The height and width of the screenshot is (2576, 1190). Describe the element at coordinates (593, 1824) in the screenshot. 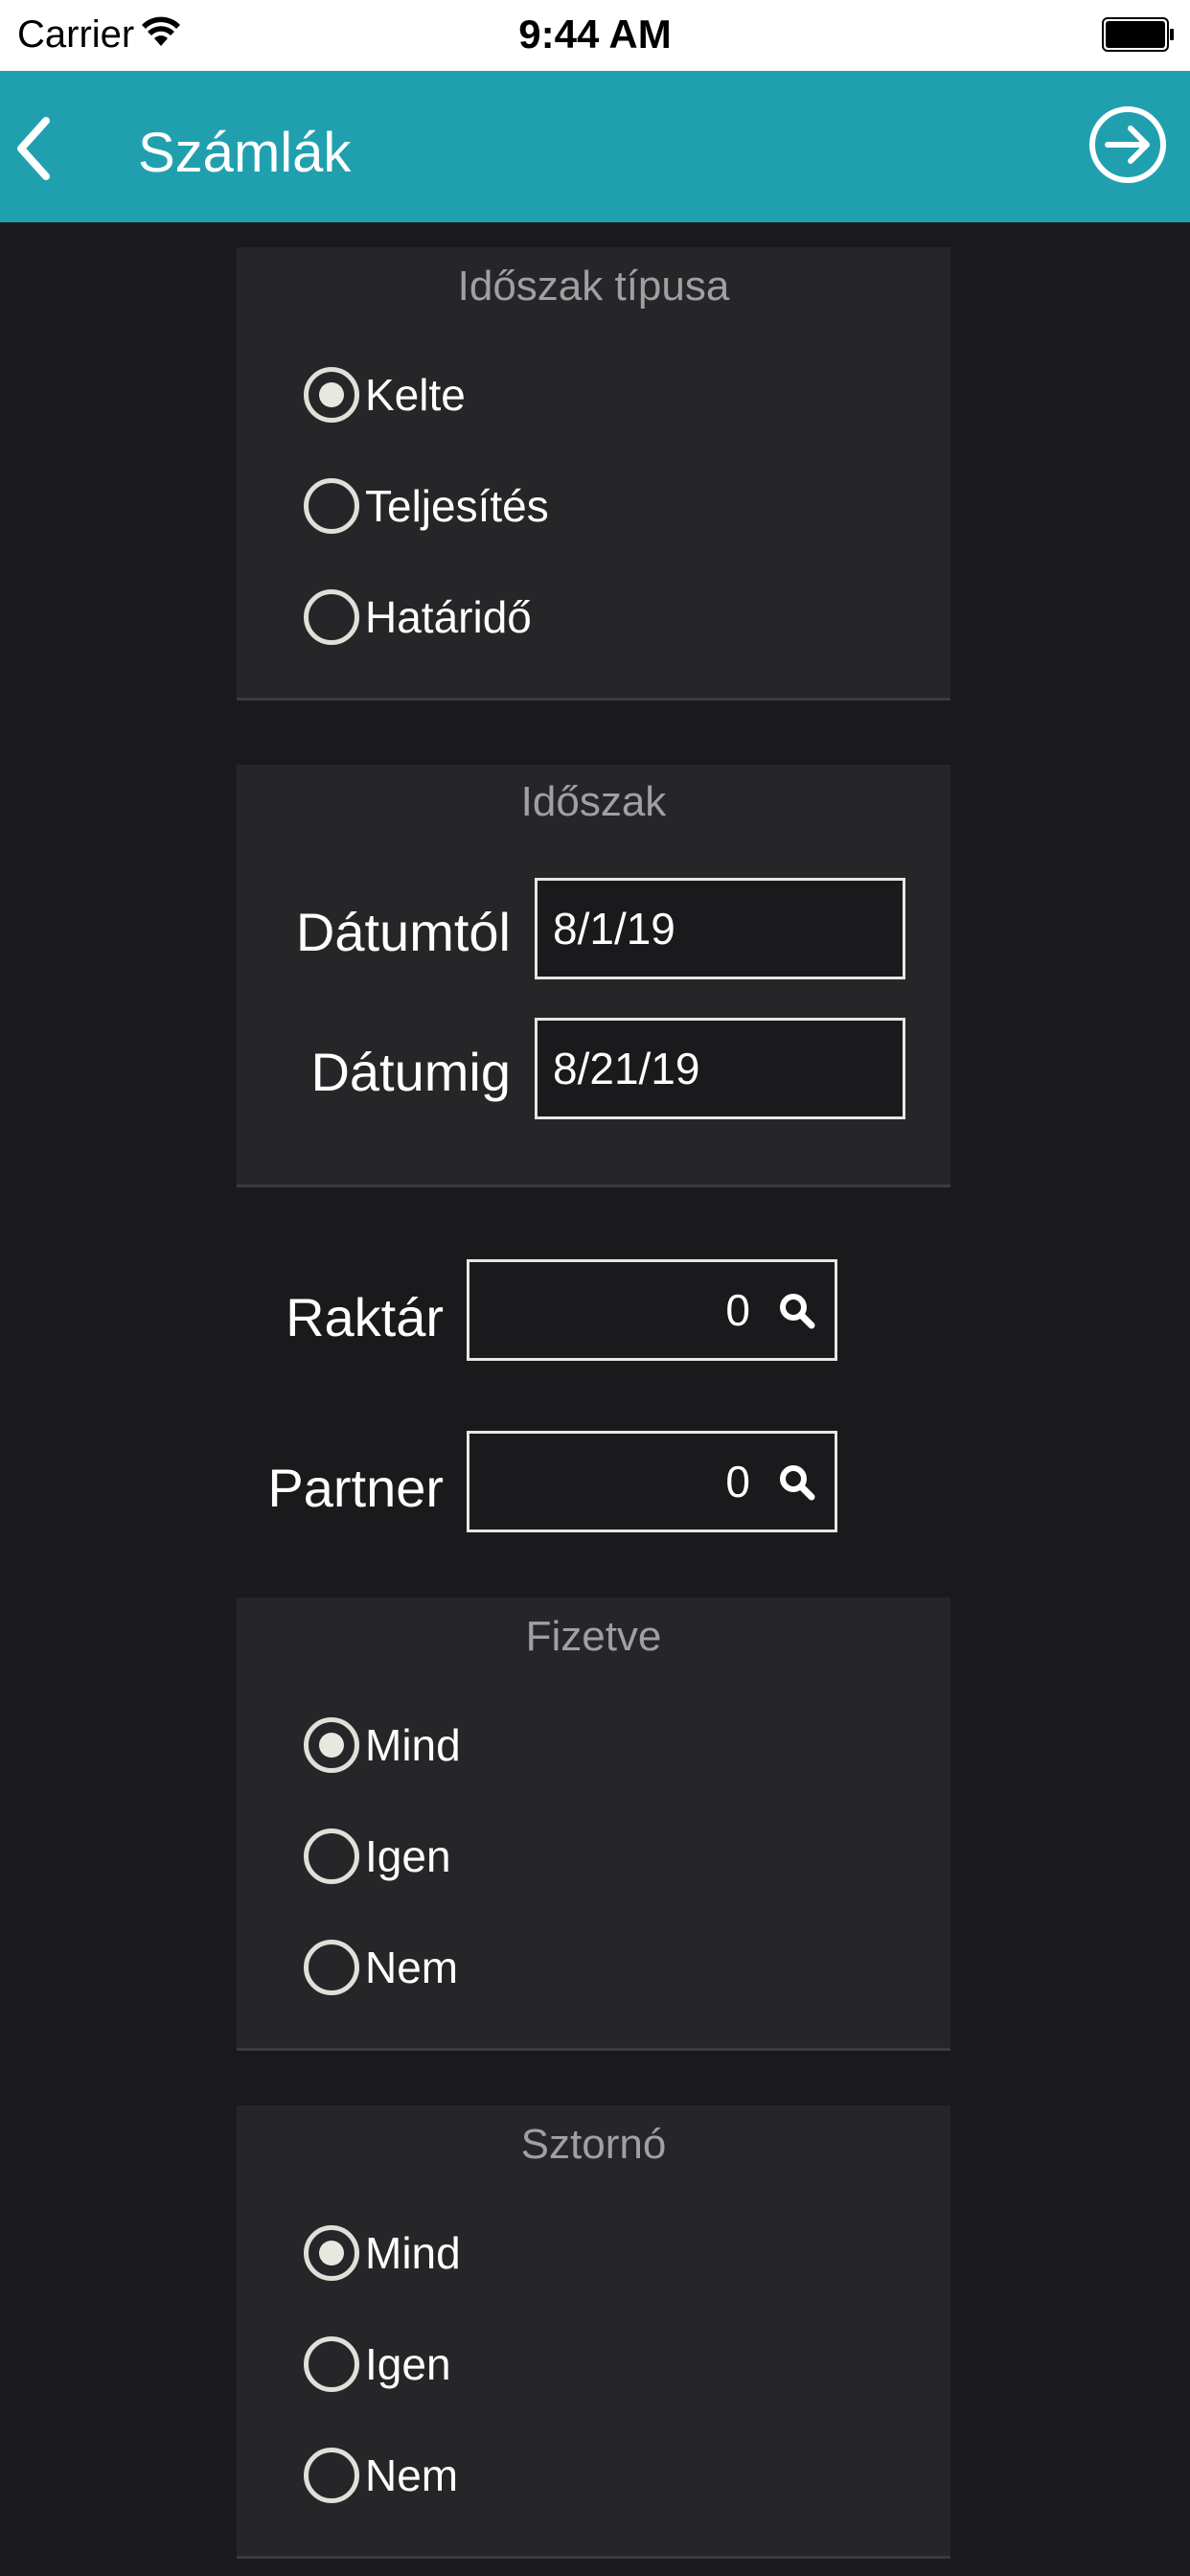

I see `paid-panel: Fizetve Mind Igen Nem` at that location.